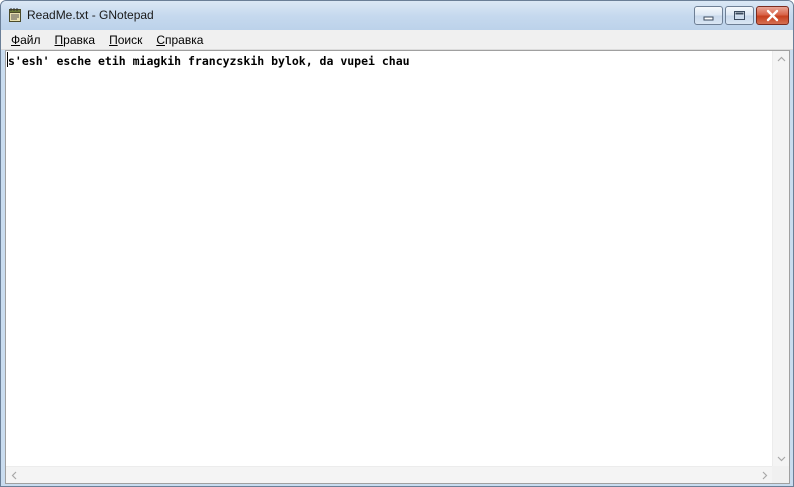  What do you see at coordinates (764, 475) in the screenshot?
I see `arrow-right-icon` at bounding box center [764, 475].